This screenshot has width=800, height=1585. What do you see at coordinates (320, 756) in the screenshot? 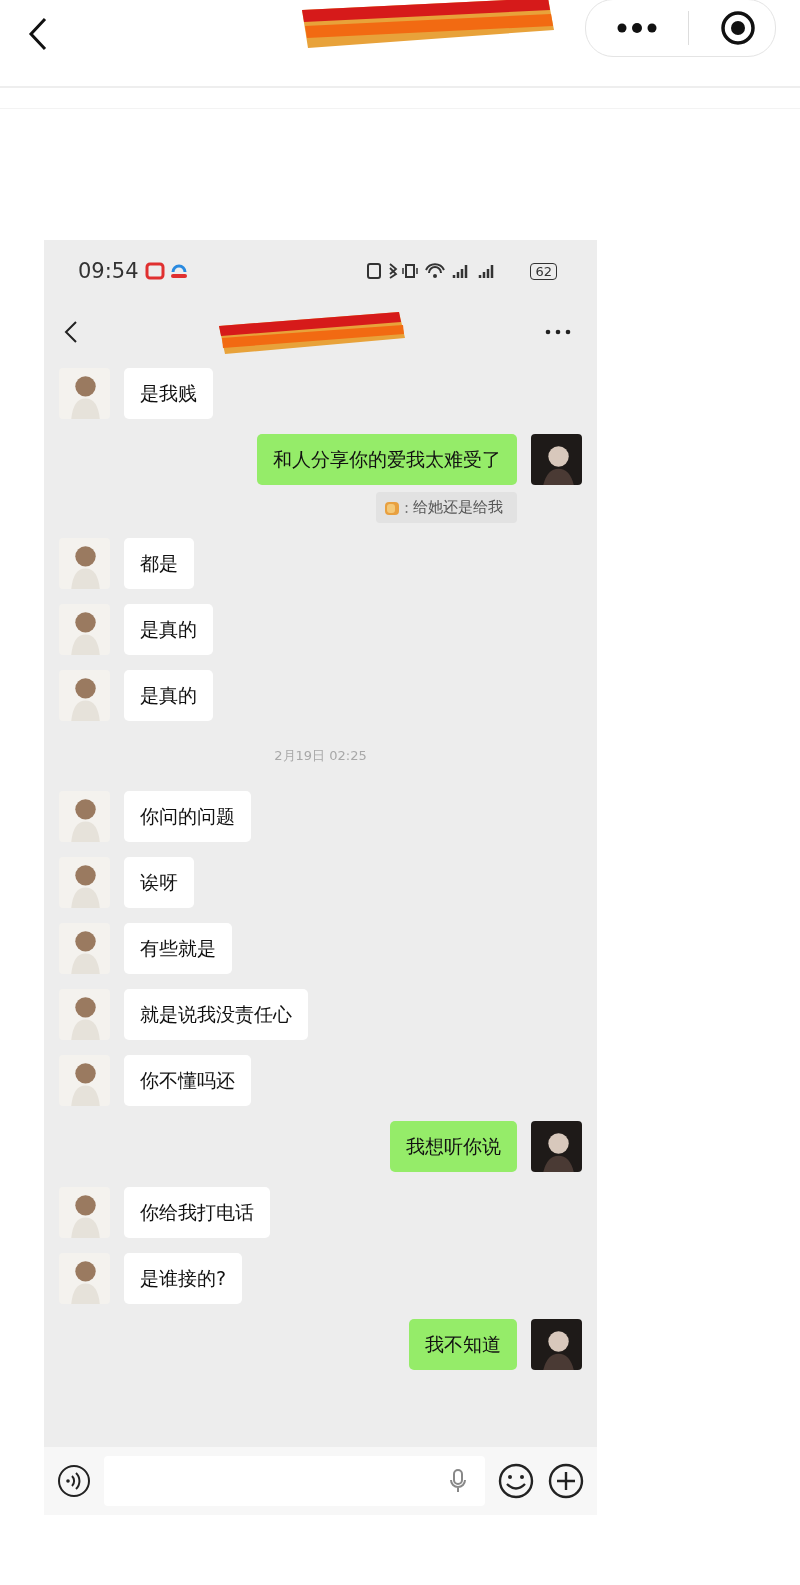
I see `timestamp: 2月19日 02:25` at bounding box center [320, 756].